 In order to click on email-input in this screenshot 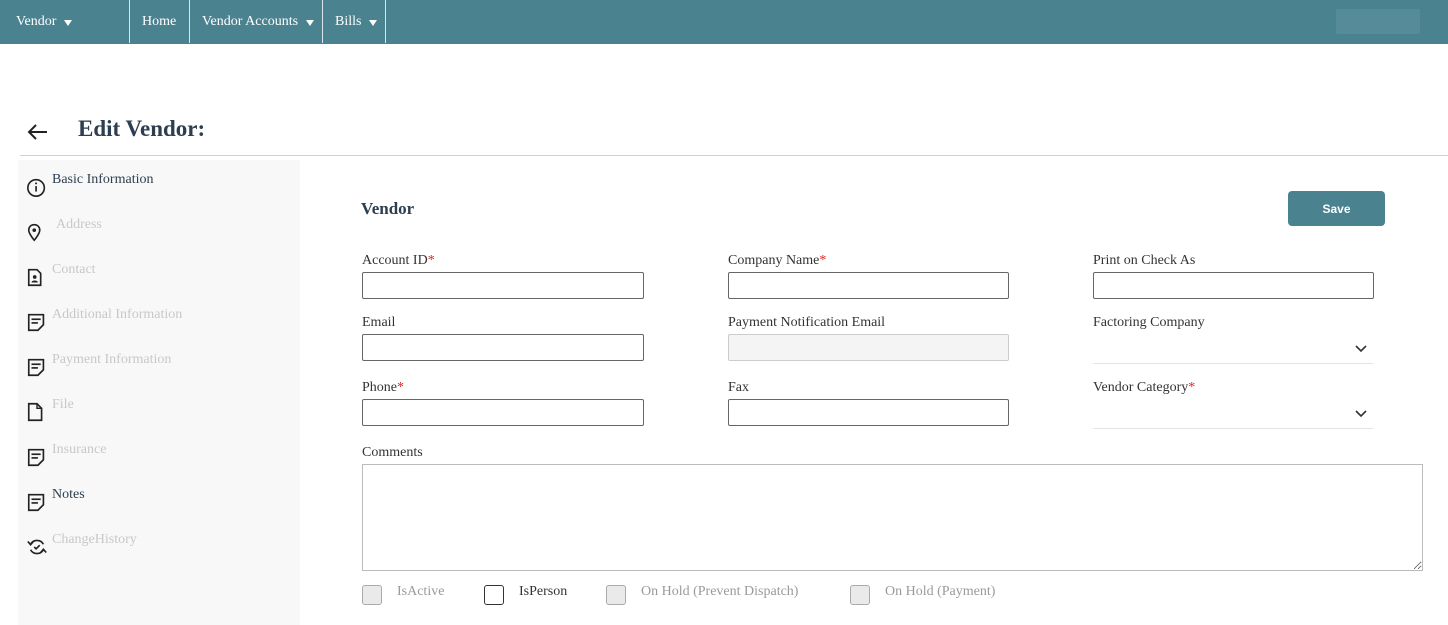, I will do `click(503, 347)`.